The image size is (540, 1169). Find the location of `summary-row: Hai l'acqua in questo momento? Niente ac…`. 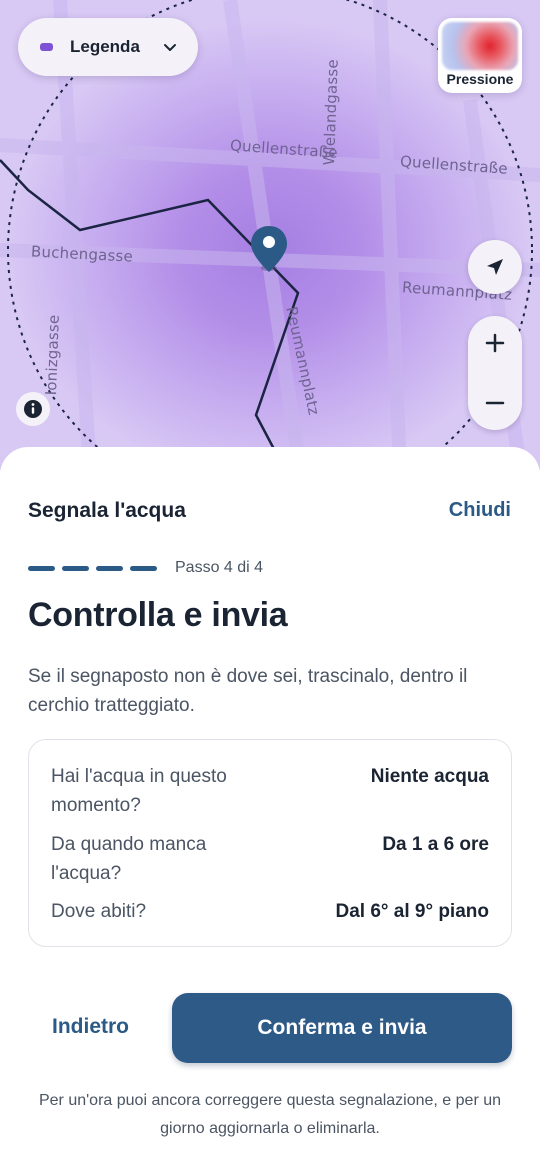

summary-row: Hai l'acqua in questo momento? Niente ac… is located at coordinates (270, 791).